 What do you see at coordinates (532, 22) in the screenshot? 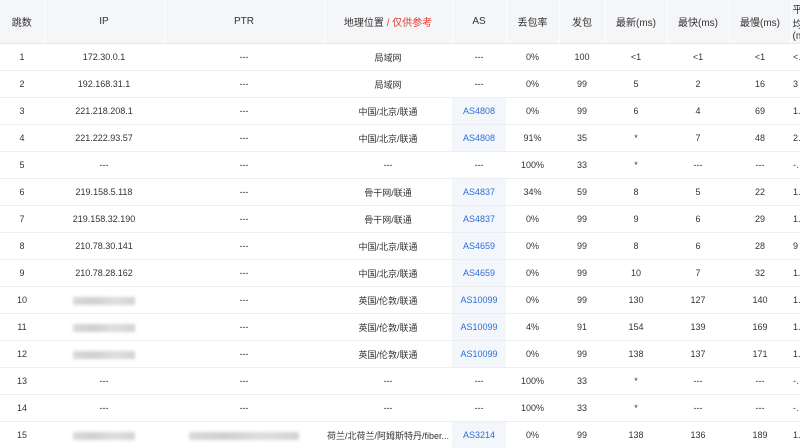
I see `col-loss: 丢包率` at bounding box center [532, 22].